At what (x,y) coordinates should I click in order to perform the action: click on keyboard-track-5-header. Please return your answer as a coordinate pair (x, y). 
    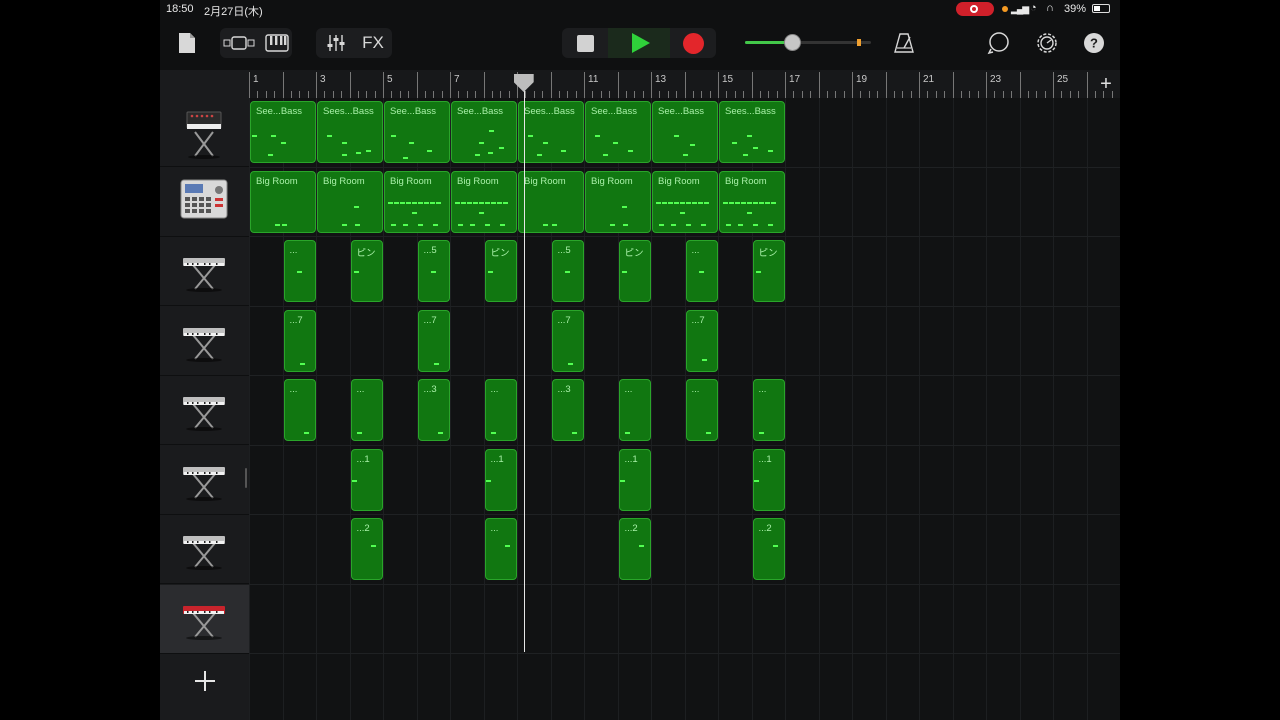
    Looking at the image, I should click on (204, 410).